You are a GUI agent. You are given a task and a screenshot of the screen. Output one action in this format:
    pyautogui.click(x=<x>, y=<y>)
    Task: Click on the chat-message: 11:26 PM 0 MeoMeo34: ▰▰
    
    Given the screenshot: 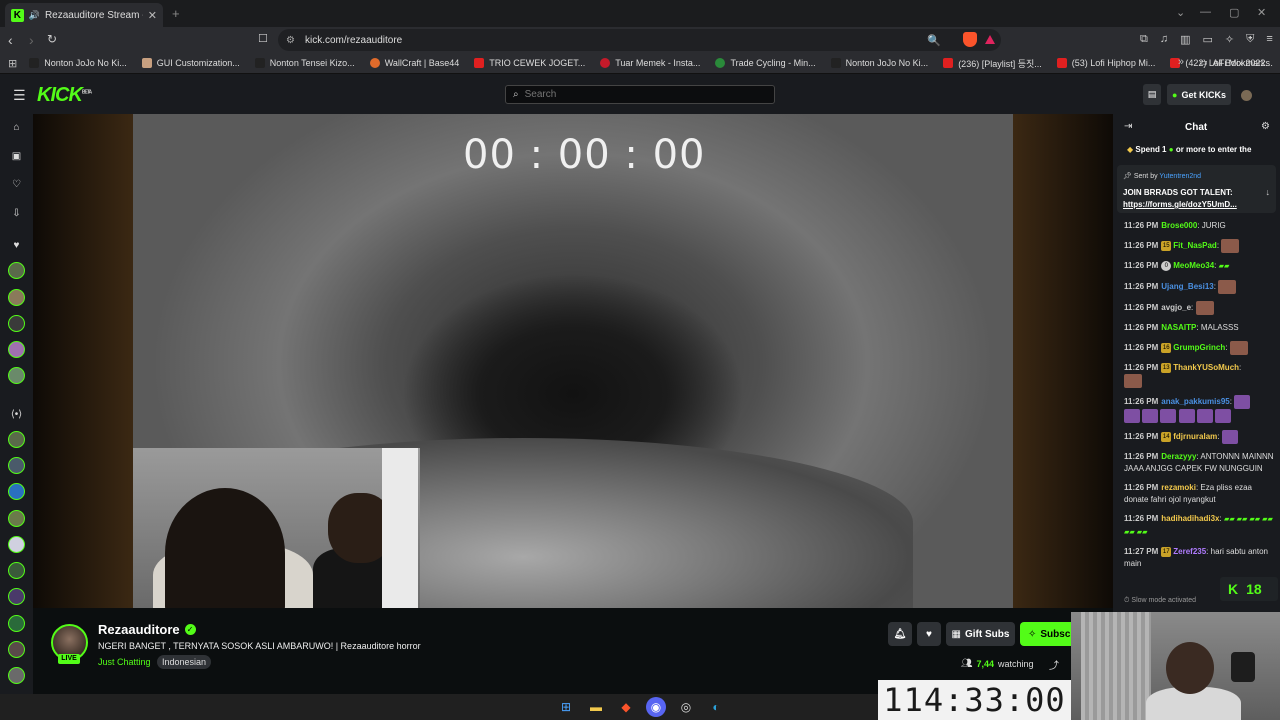 What is the action you would take?
    pyautogui.click(x=1177, y=265)
    